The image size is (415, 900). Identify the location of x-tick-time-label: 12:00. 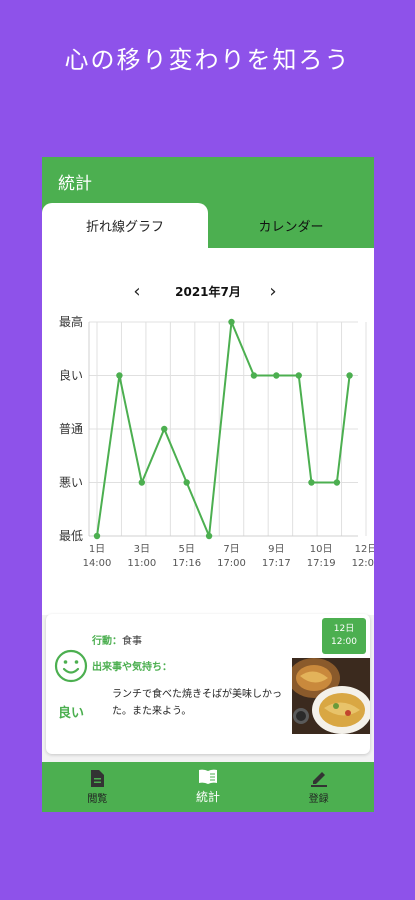
(363, 563).